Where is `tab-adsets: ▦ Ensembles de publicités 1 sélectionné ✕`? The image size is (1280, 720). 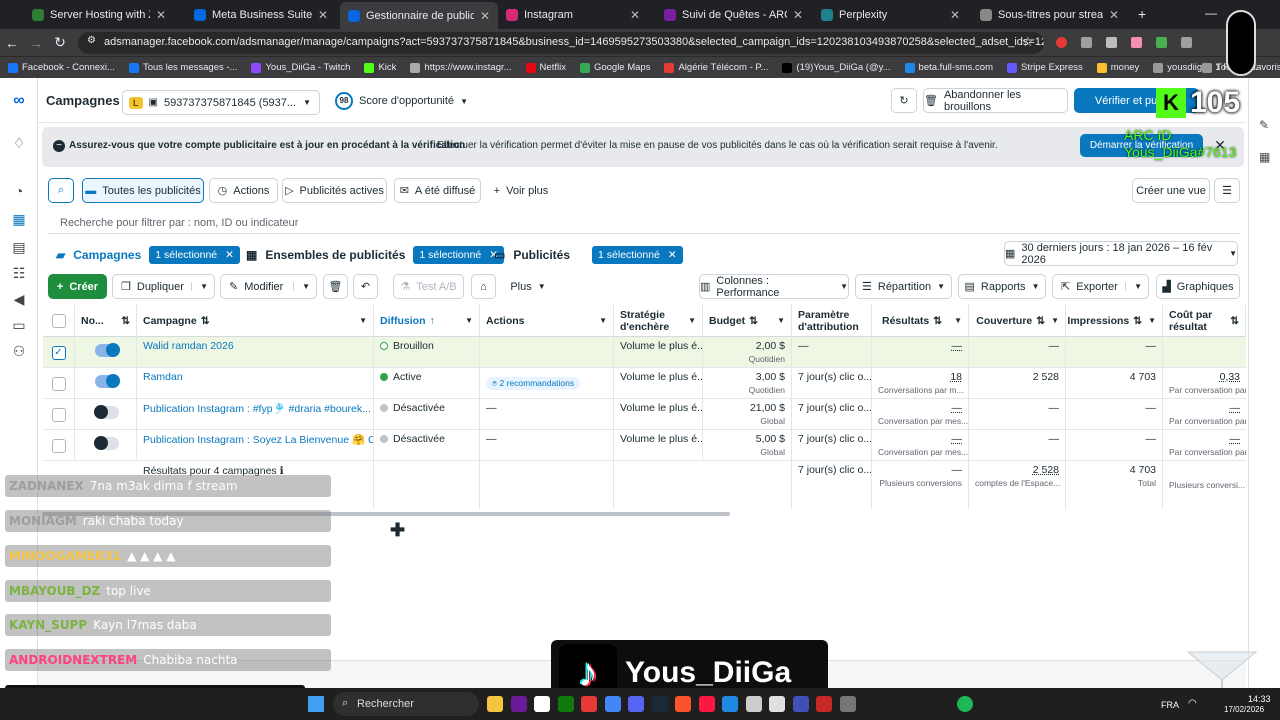 tab-adsets: ▦ Ensembles de publicités 1 sélectionné ✕ is located at coordinates (375, 255).